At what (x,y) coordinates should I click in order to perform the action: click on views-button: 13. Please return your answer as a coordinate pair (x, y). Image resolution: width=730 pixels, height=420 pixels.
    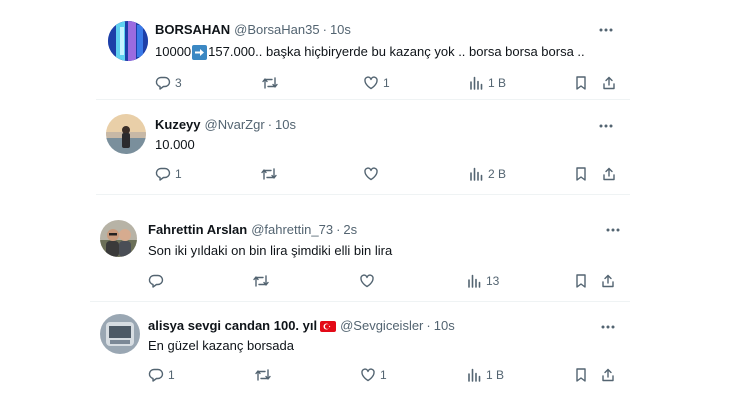
    Looking at the image, I should click on (482, 281).